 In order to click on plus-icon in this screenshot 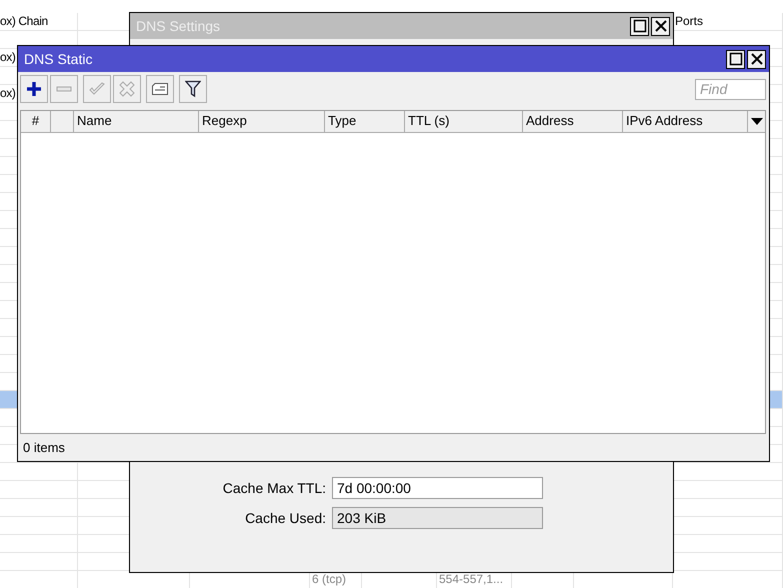, I will do `click(34, 89)`.